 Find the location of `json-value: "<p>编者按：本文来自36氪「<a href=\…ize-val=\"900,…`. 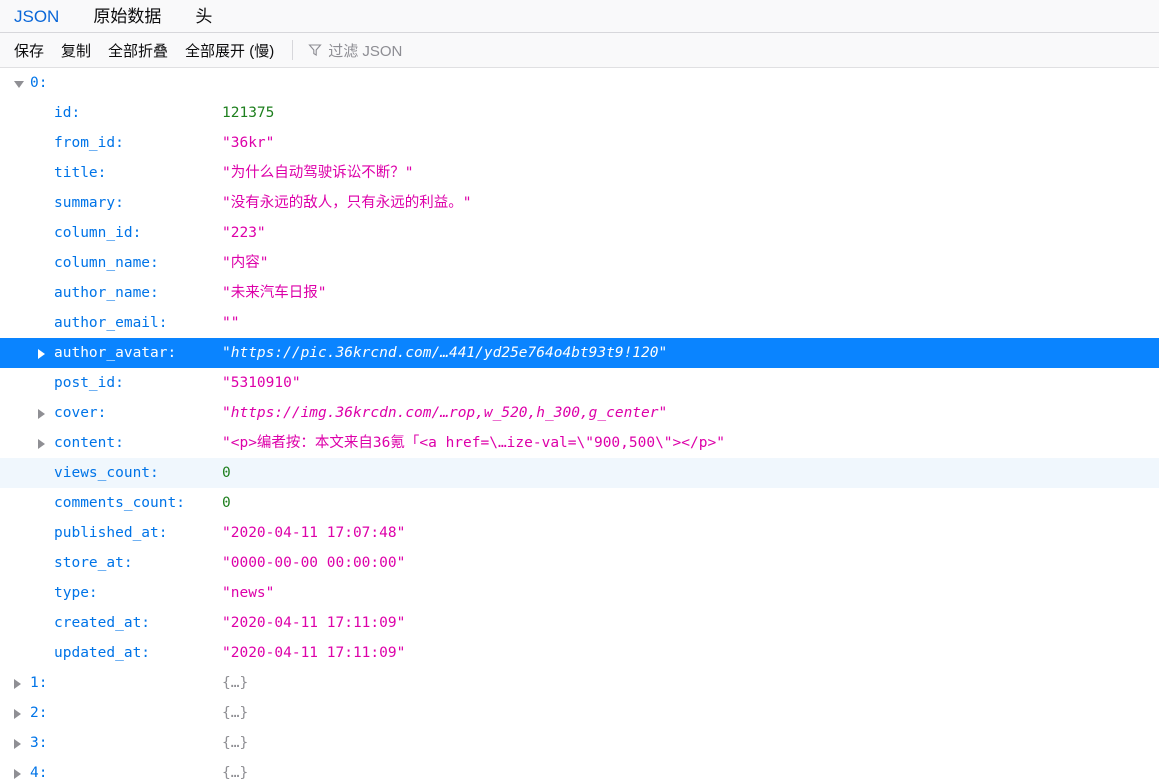

json-value: "<p>编者按：本文来自36氪「<a href=\…ize-val=\"900,… is located at coordinates (473, 443).